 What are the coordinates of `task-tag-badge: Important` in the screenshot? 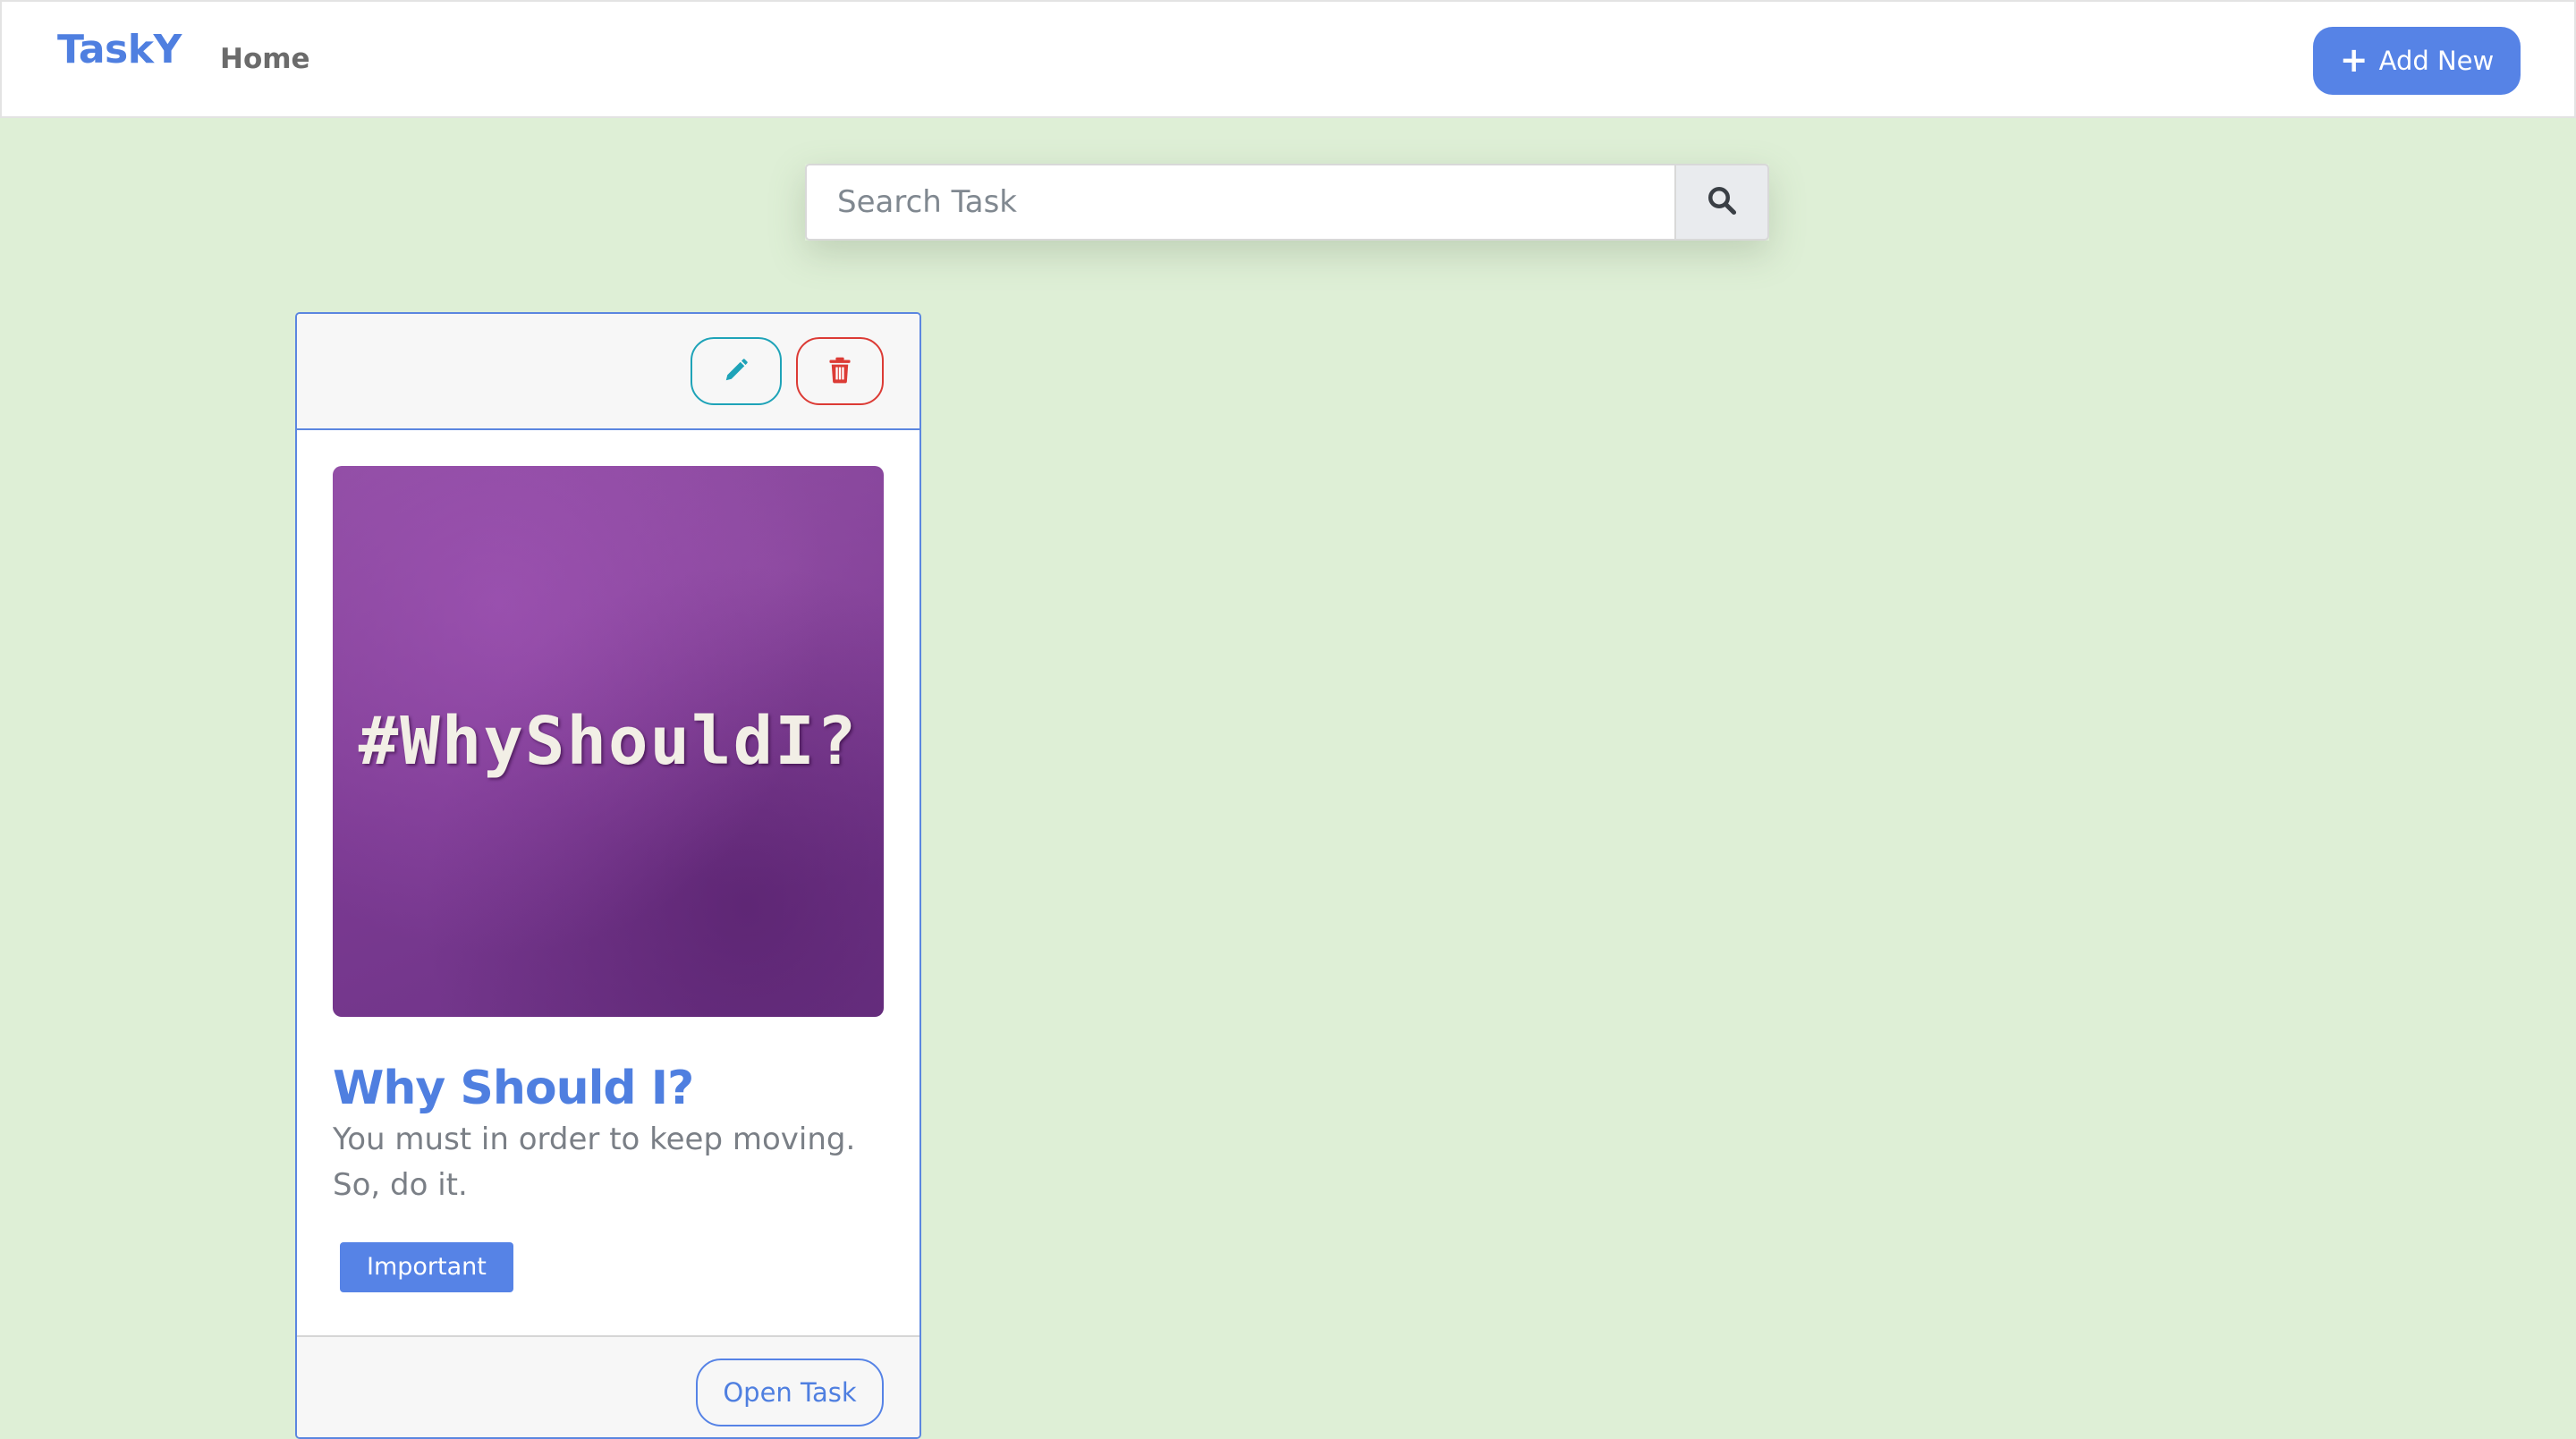 It's located at (426, 1267).